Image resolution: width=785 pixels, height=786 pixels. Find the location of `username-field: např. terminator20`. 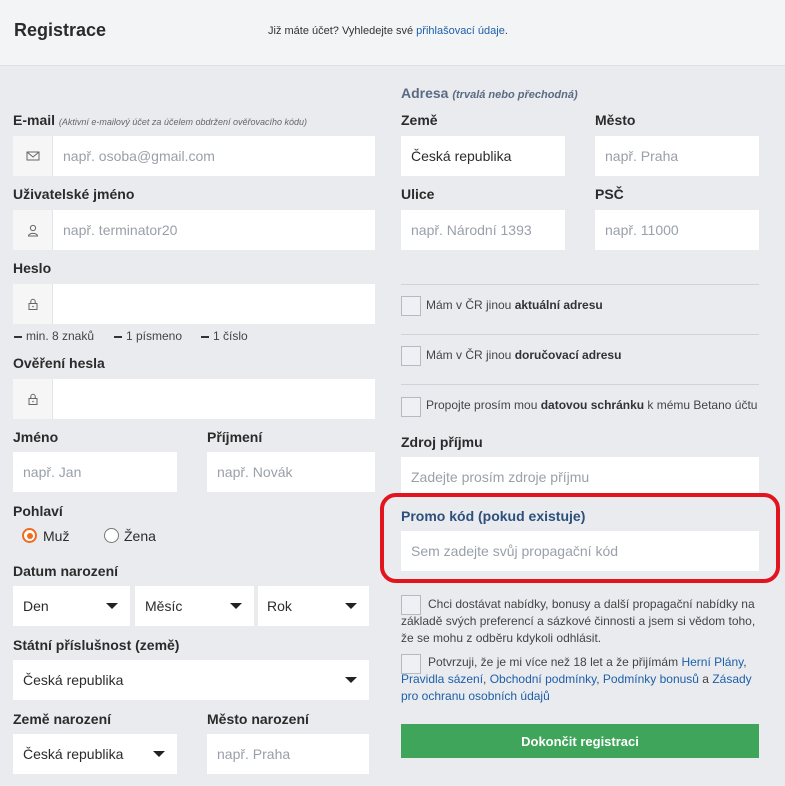

username-field: např. terminator20 is located at coordinates (194, 230).